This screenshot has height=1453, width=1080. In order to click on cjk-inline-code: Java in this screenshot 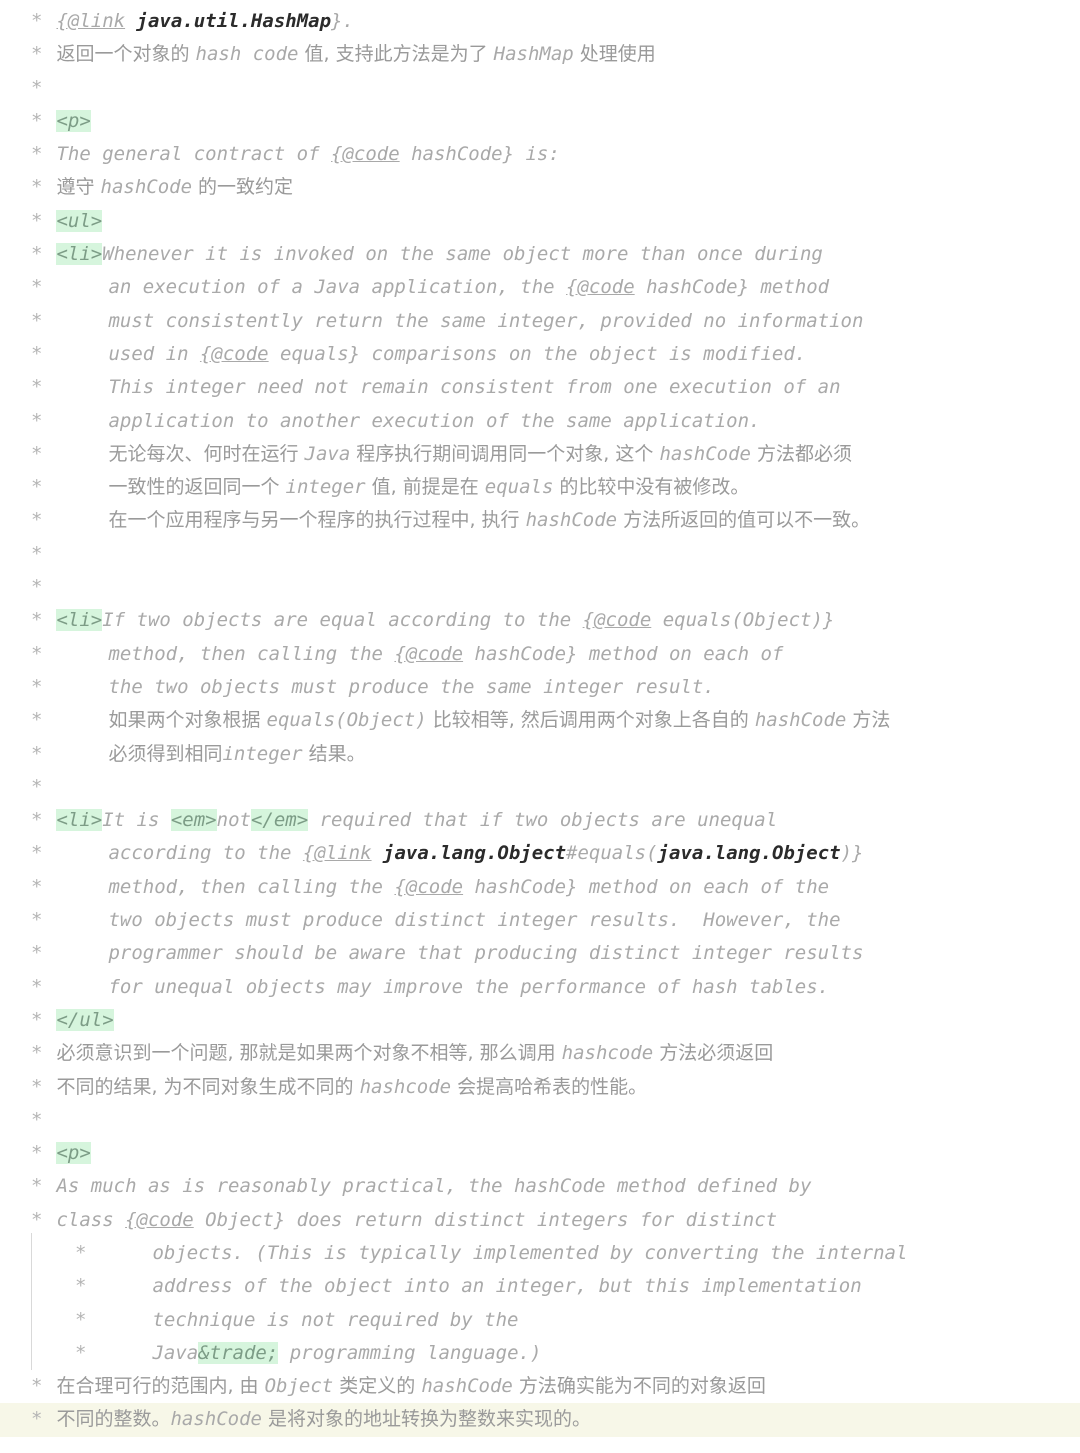, I will do `click(327, 453)`.